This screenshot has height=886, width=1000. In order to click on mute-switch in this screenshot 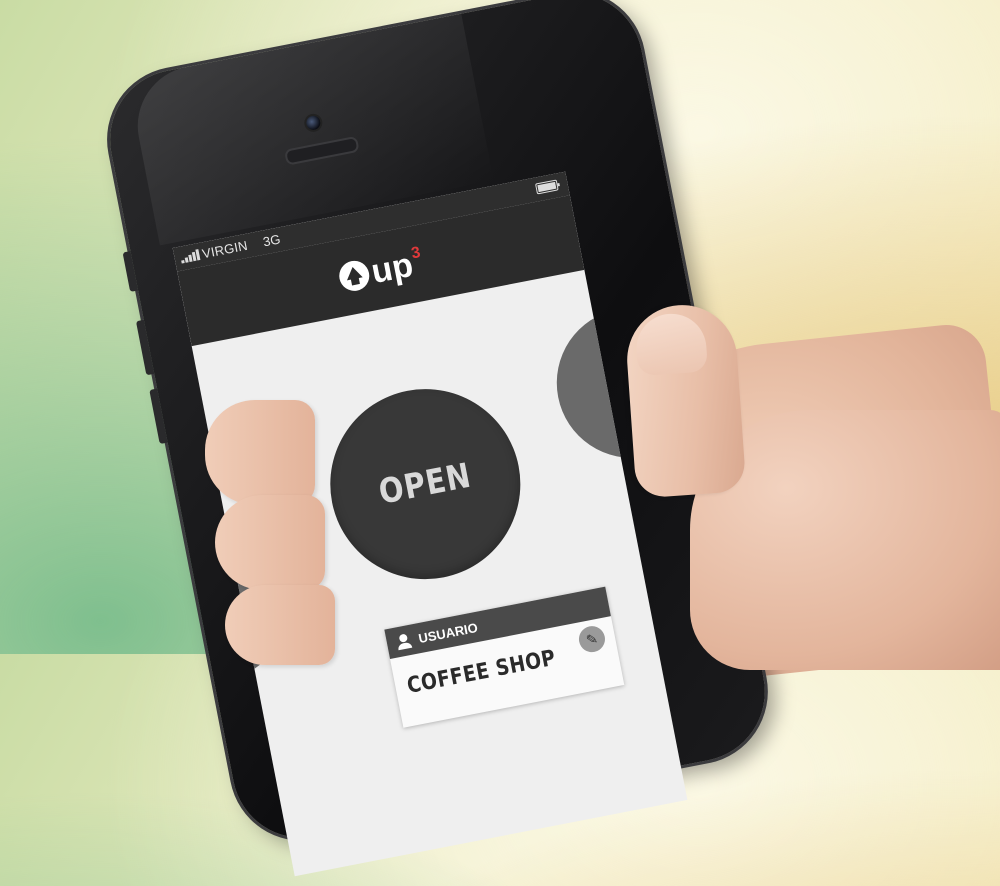, I will do `click(130, 271)`.